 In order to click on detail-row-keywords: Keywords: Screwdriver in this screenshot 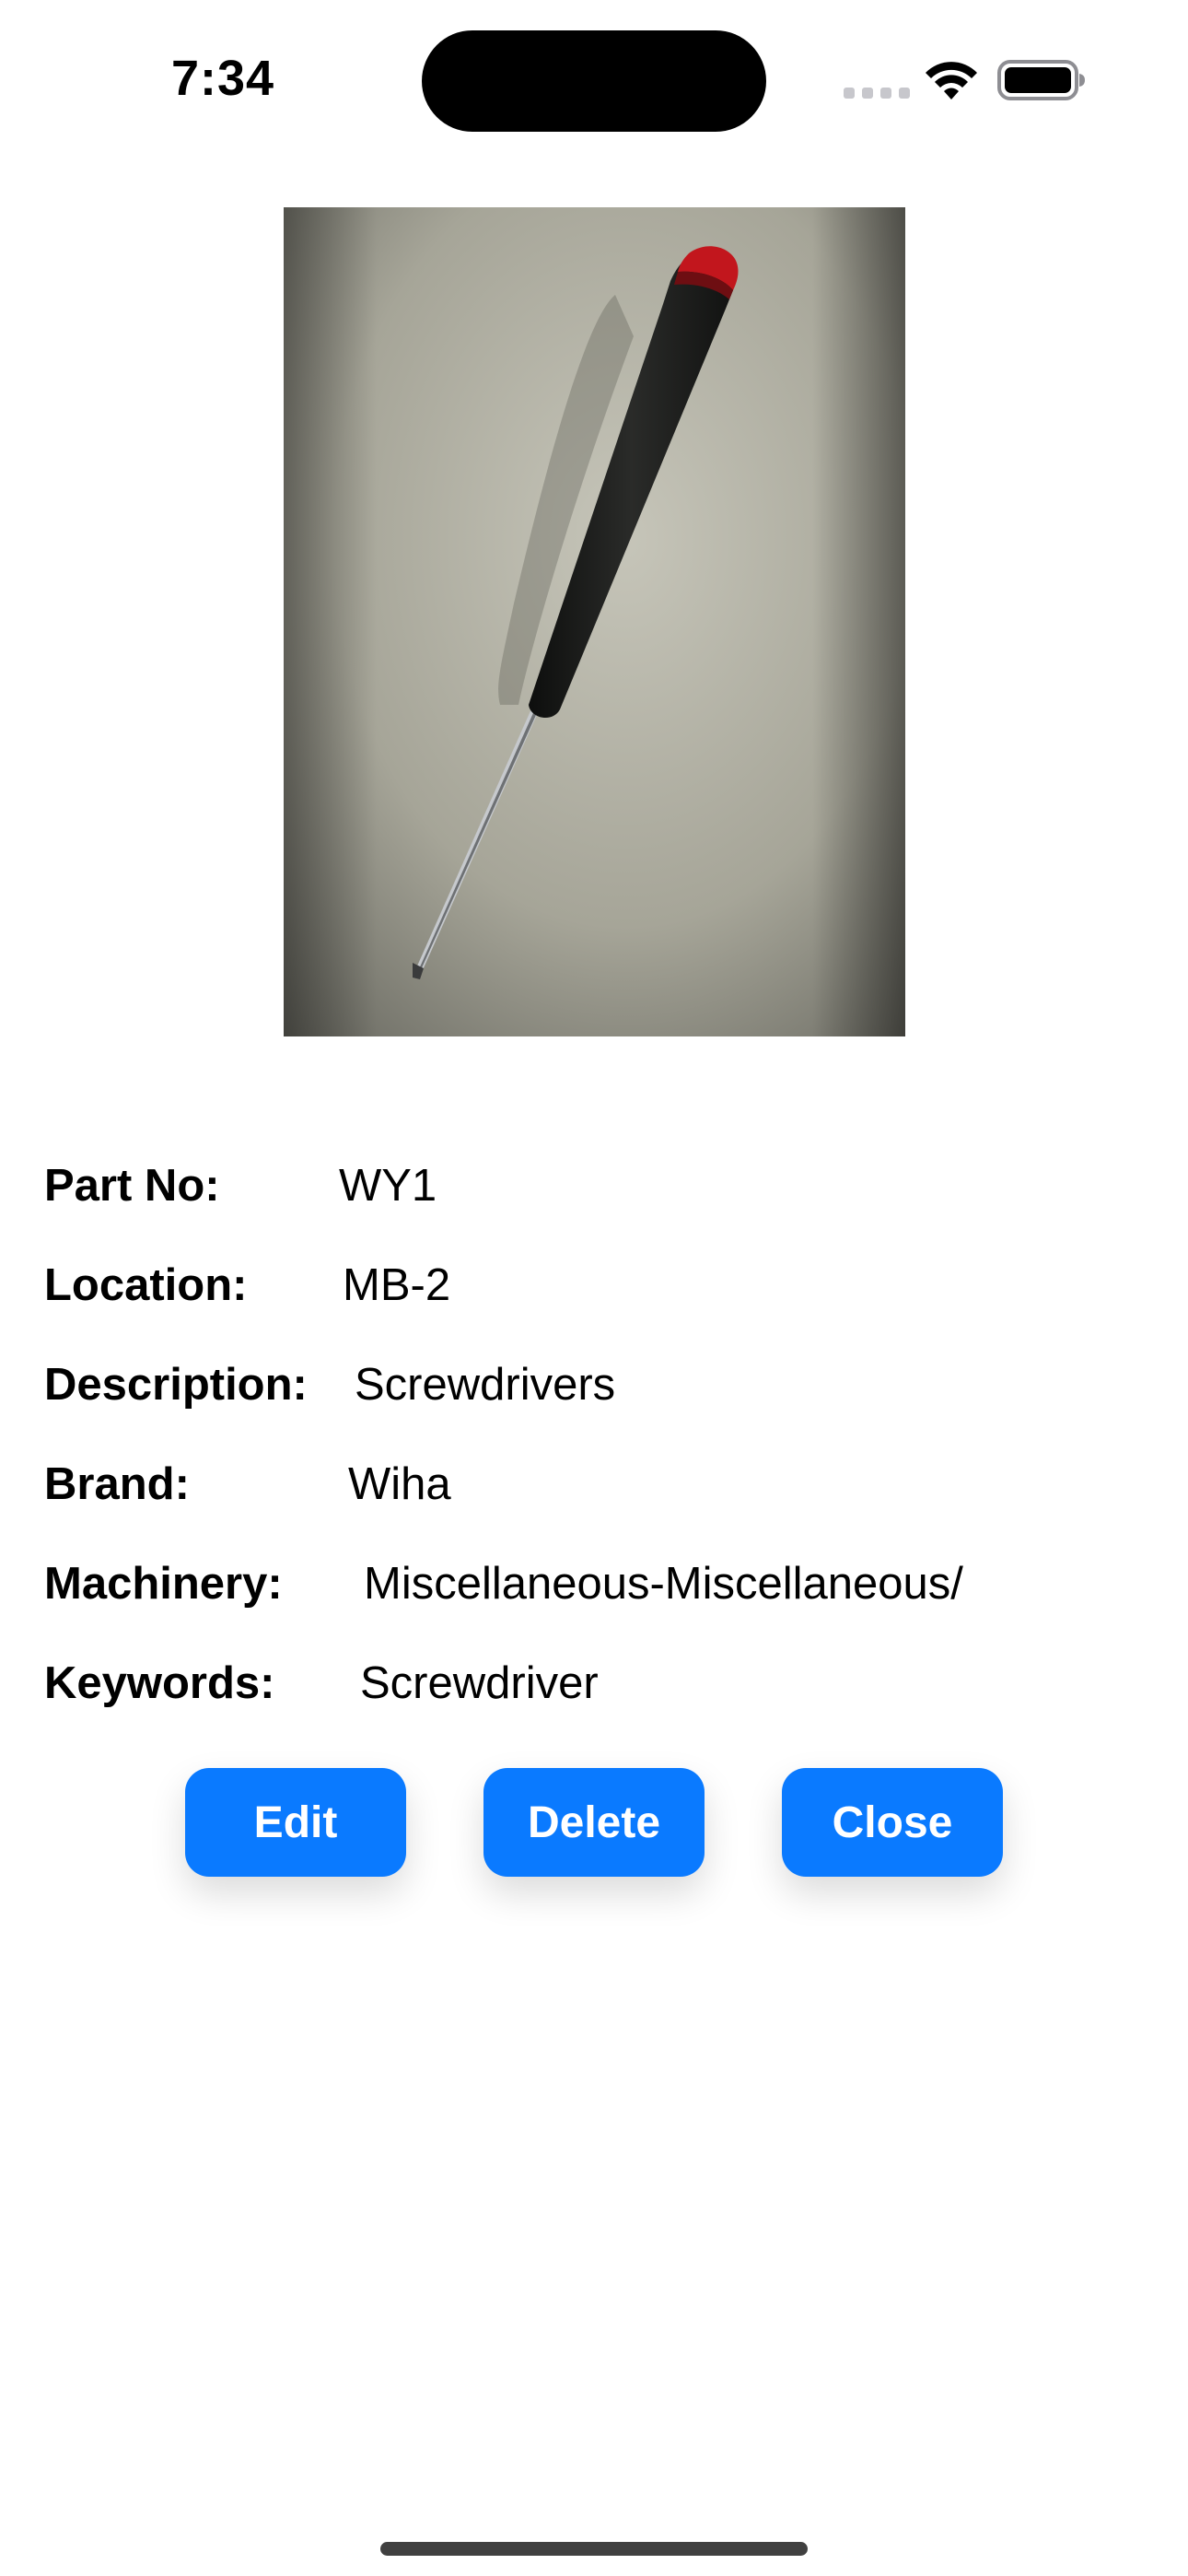, I will do `click(321, 1683)`.